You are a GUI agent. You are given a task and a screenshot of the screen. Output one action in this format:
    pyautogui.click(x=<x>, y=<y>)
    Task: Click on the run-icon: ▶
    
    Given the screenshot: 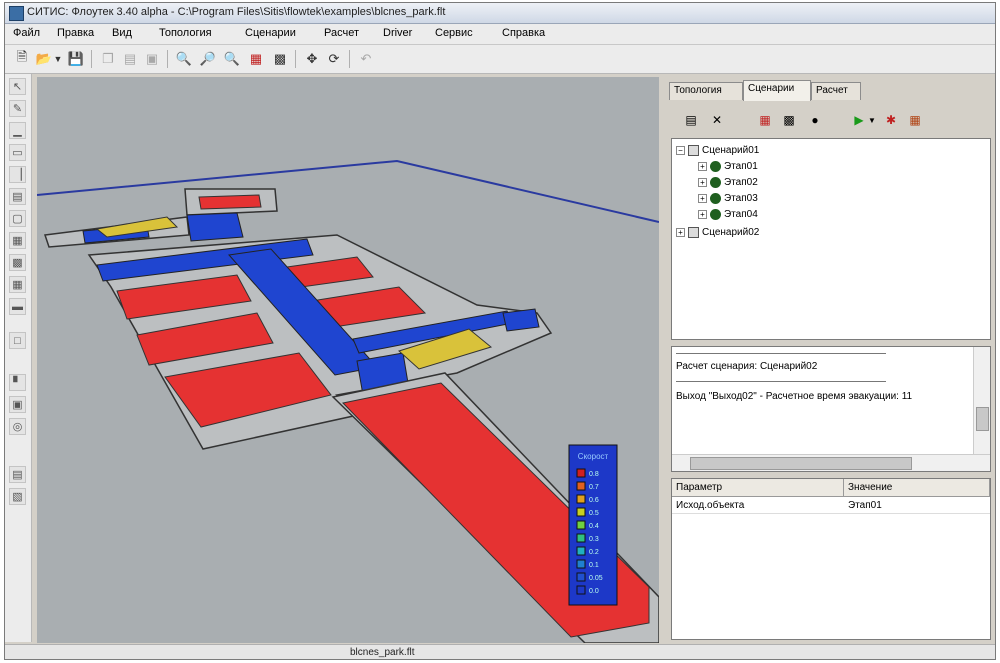 What is the action you would take?
    pyautogui.click(x=859, y=120)
    